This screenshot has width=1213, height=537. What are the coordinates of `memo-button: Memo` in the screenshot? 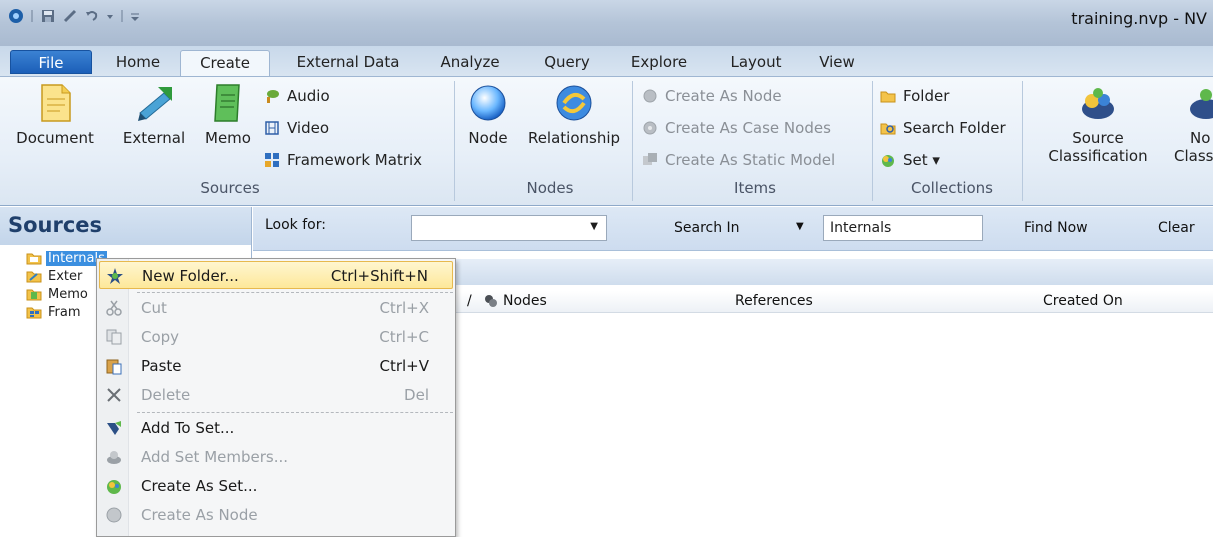 It's located at (228, 115).